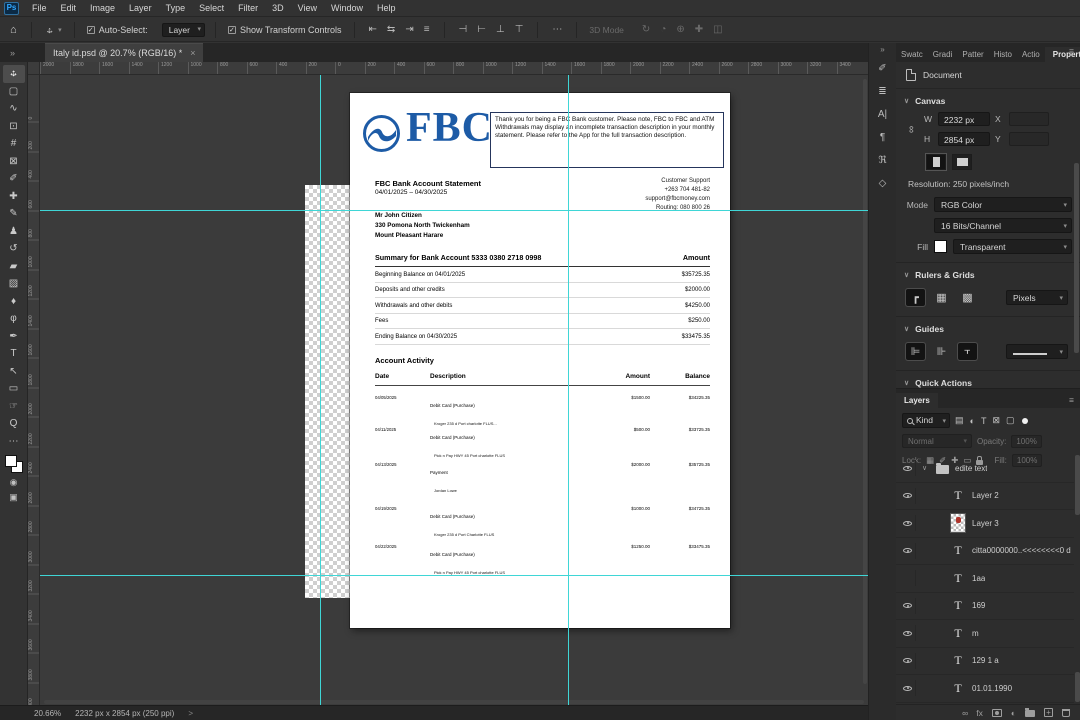 Image resolution: width=1080 pixels, height=720 pixels. Describe the element at coordinates (14, 214) in the screenshot. I see `tool-button: ✎` at that location.